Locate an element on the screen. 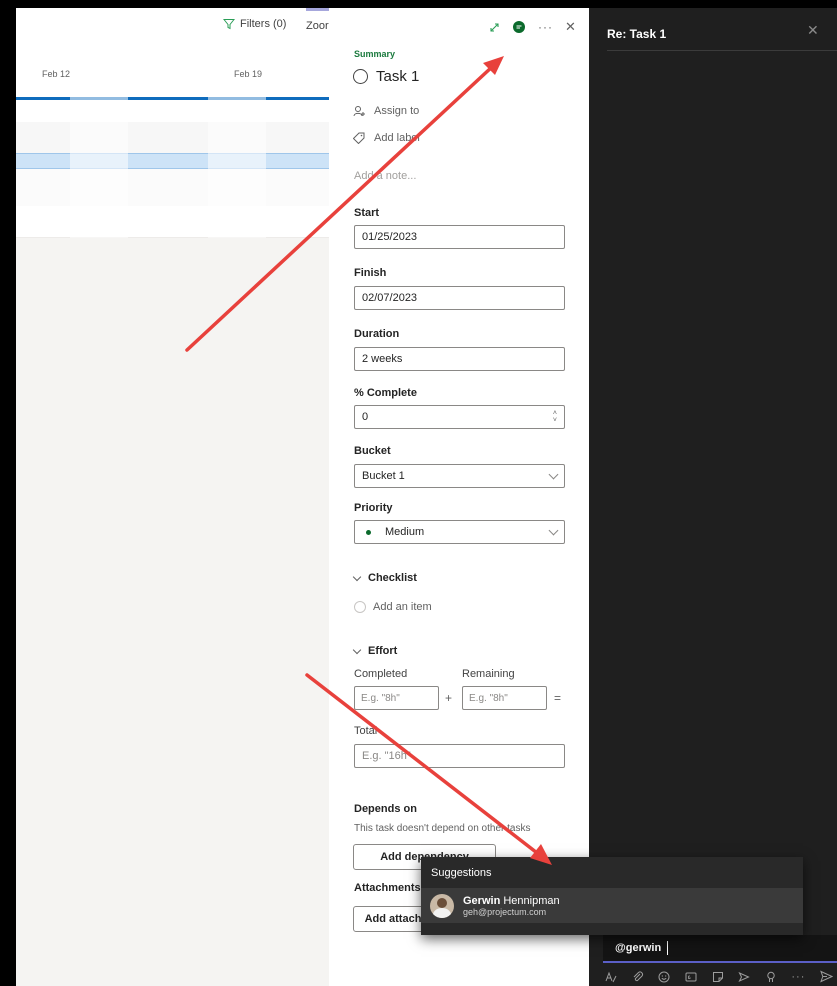 The height and width of the screenshot is (986, 837). duration-field: 2 weeks is located at coordinates (459, 359).